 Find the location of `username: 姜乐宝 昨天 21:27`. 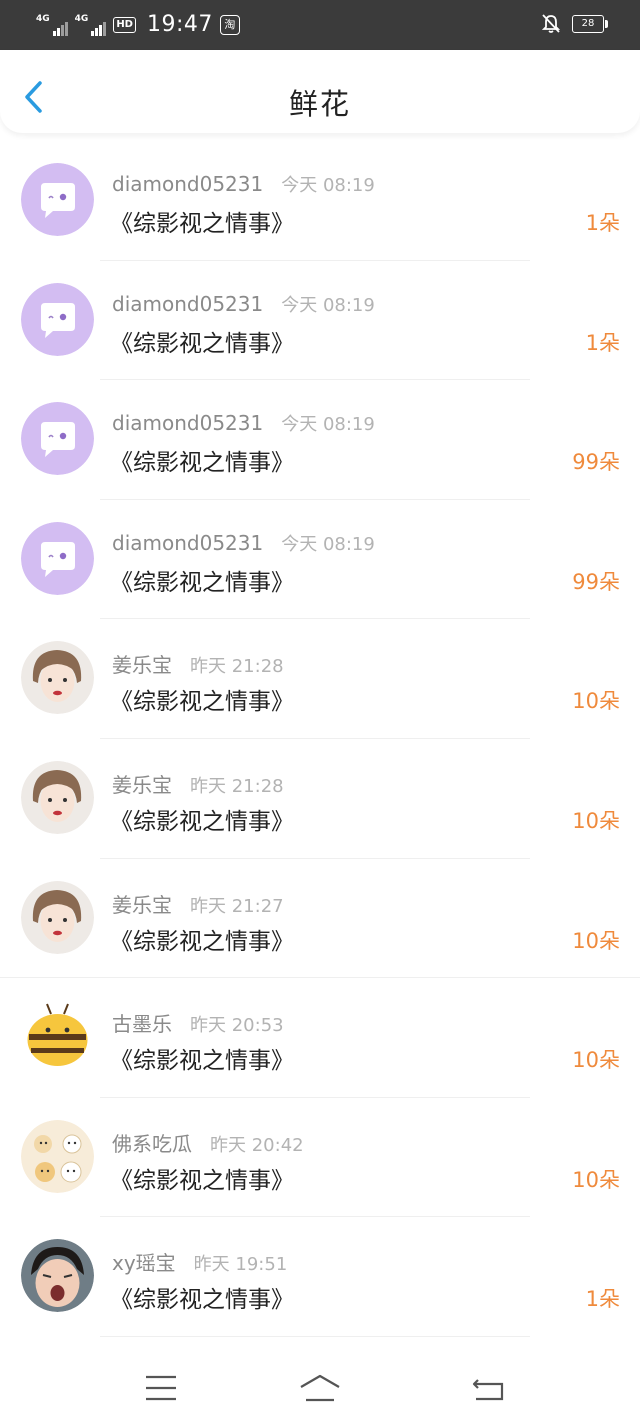

username: 姜乐宝 昨天 21:27 is located at coordinates (198, 903).